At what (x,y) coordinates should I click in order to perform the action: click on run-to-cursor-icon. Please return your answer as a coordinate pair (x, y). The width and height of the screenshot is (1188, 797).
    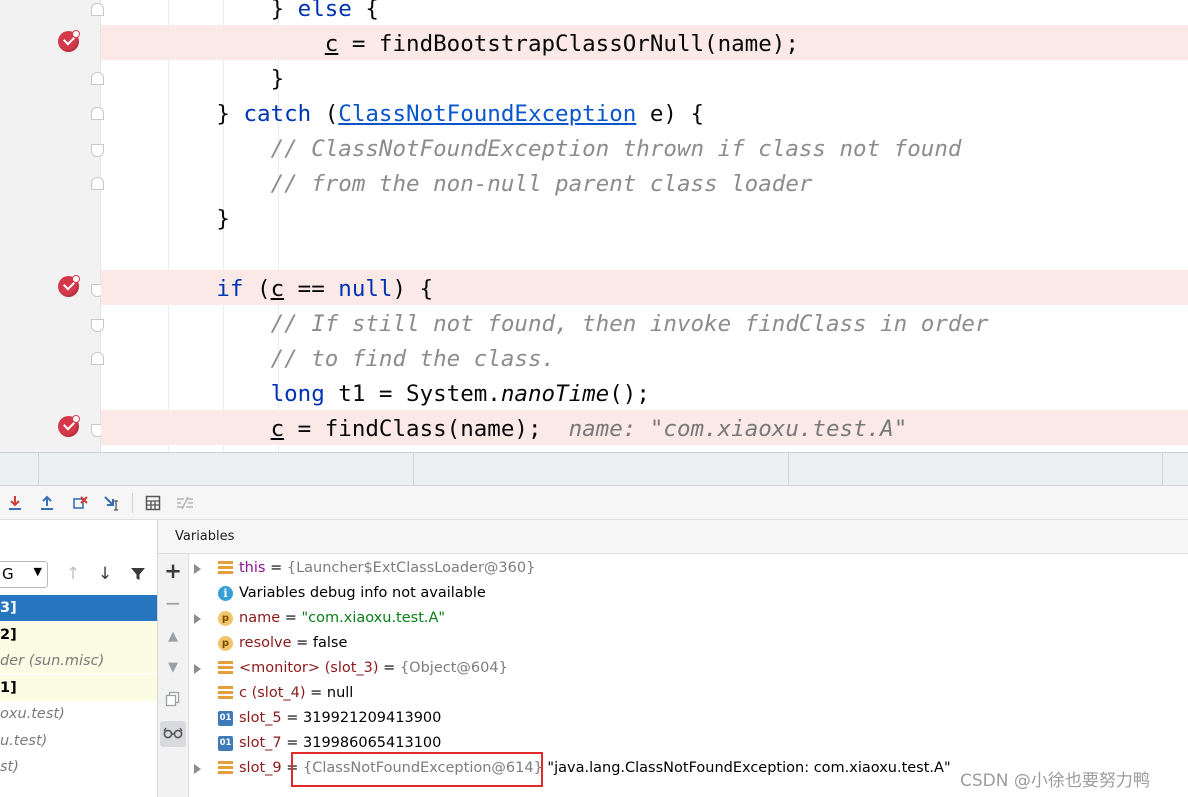
    Looking at the image, I should click on (112, 503).